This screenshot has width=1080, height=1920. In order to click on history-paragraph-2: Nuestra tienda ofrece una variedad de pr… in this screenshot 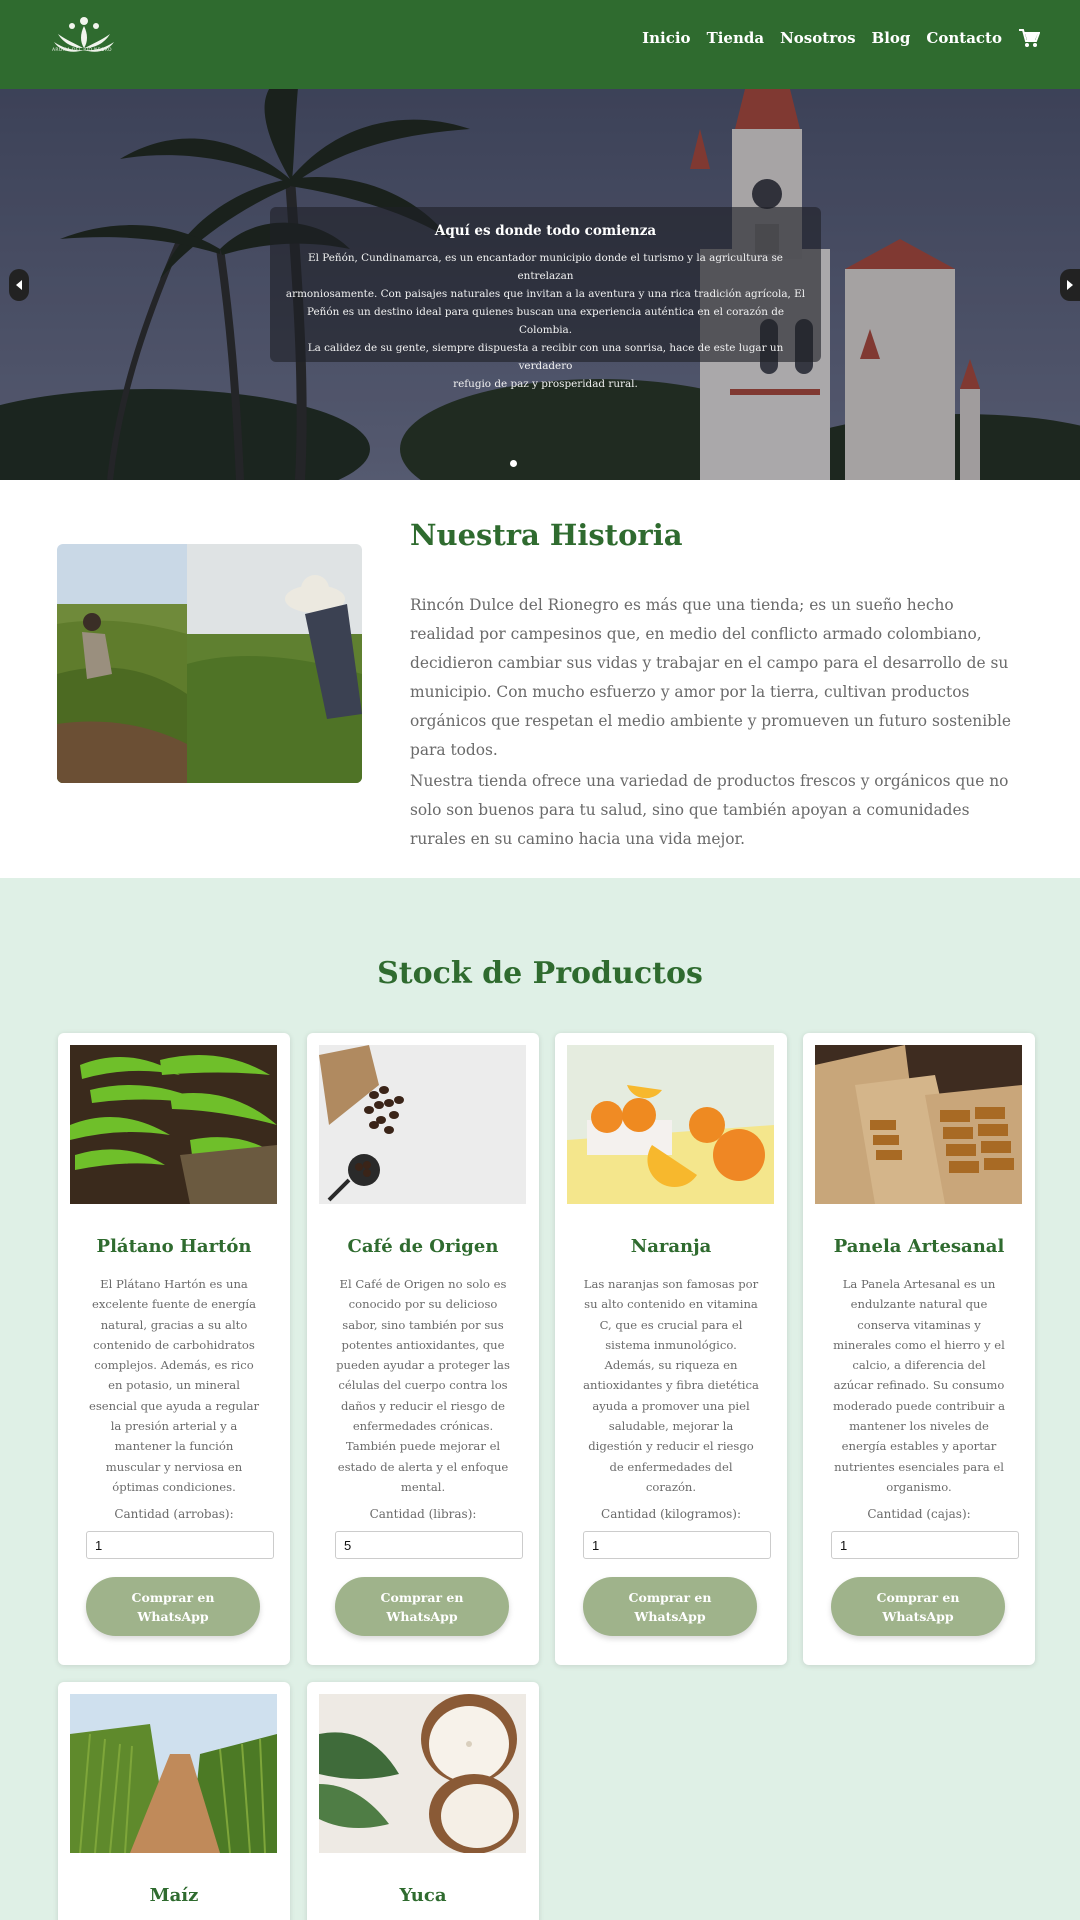, I will do `click(709, 810)`.